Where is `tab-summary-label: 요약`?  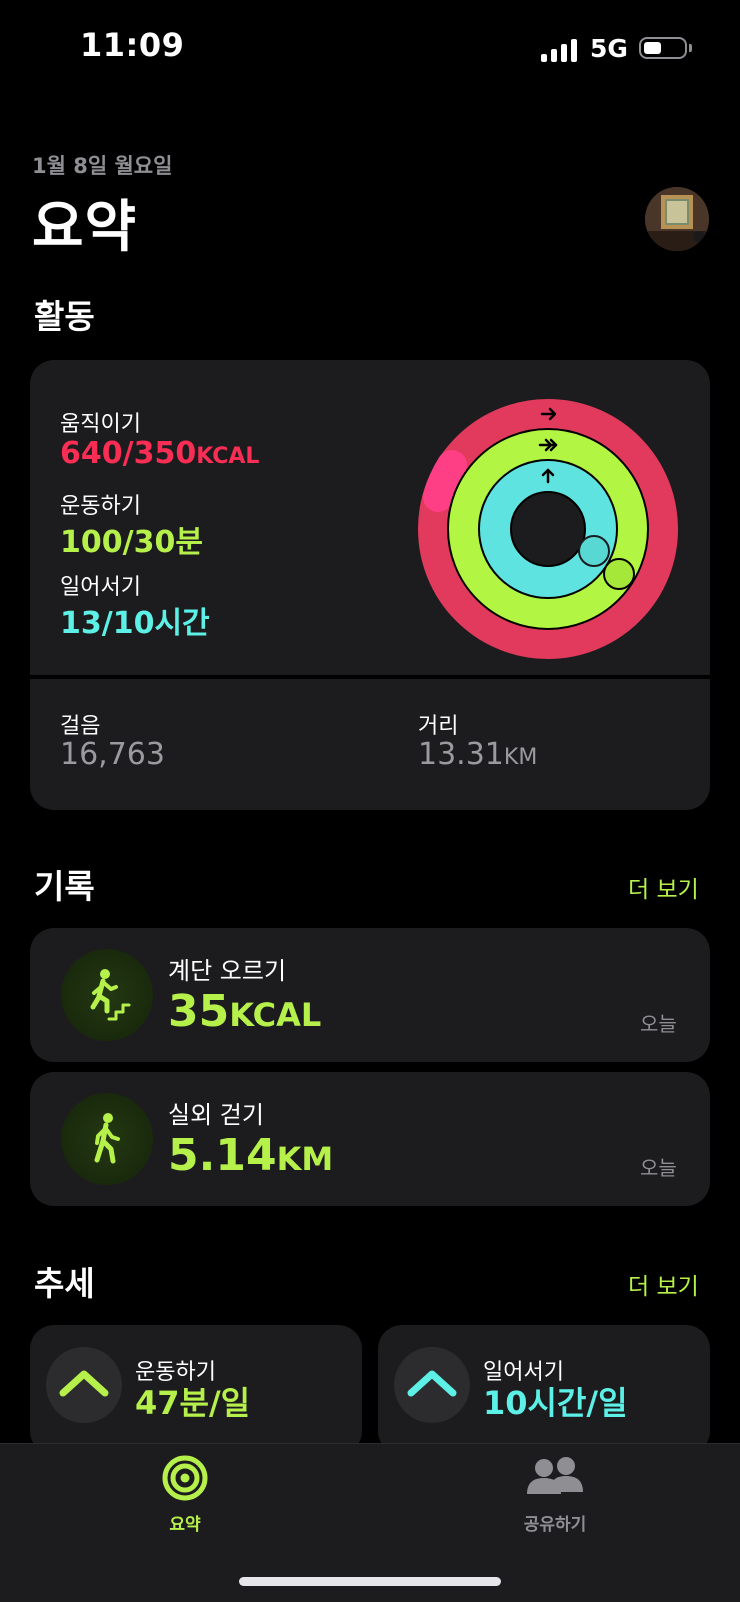
tab-summary-label: 요약 is located at coordinates (185, 1525).